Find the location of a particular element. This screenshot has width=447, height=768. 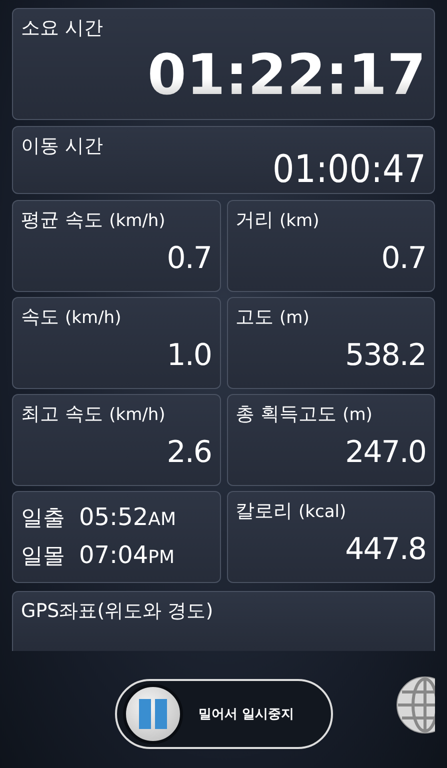

sun-label: 일출 is located at coordinates (43, 519).